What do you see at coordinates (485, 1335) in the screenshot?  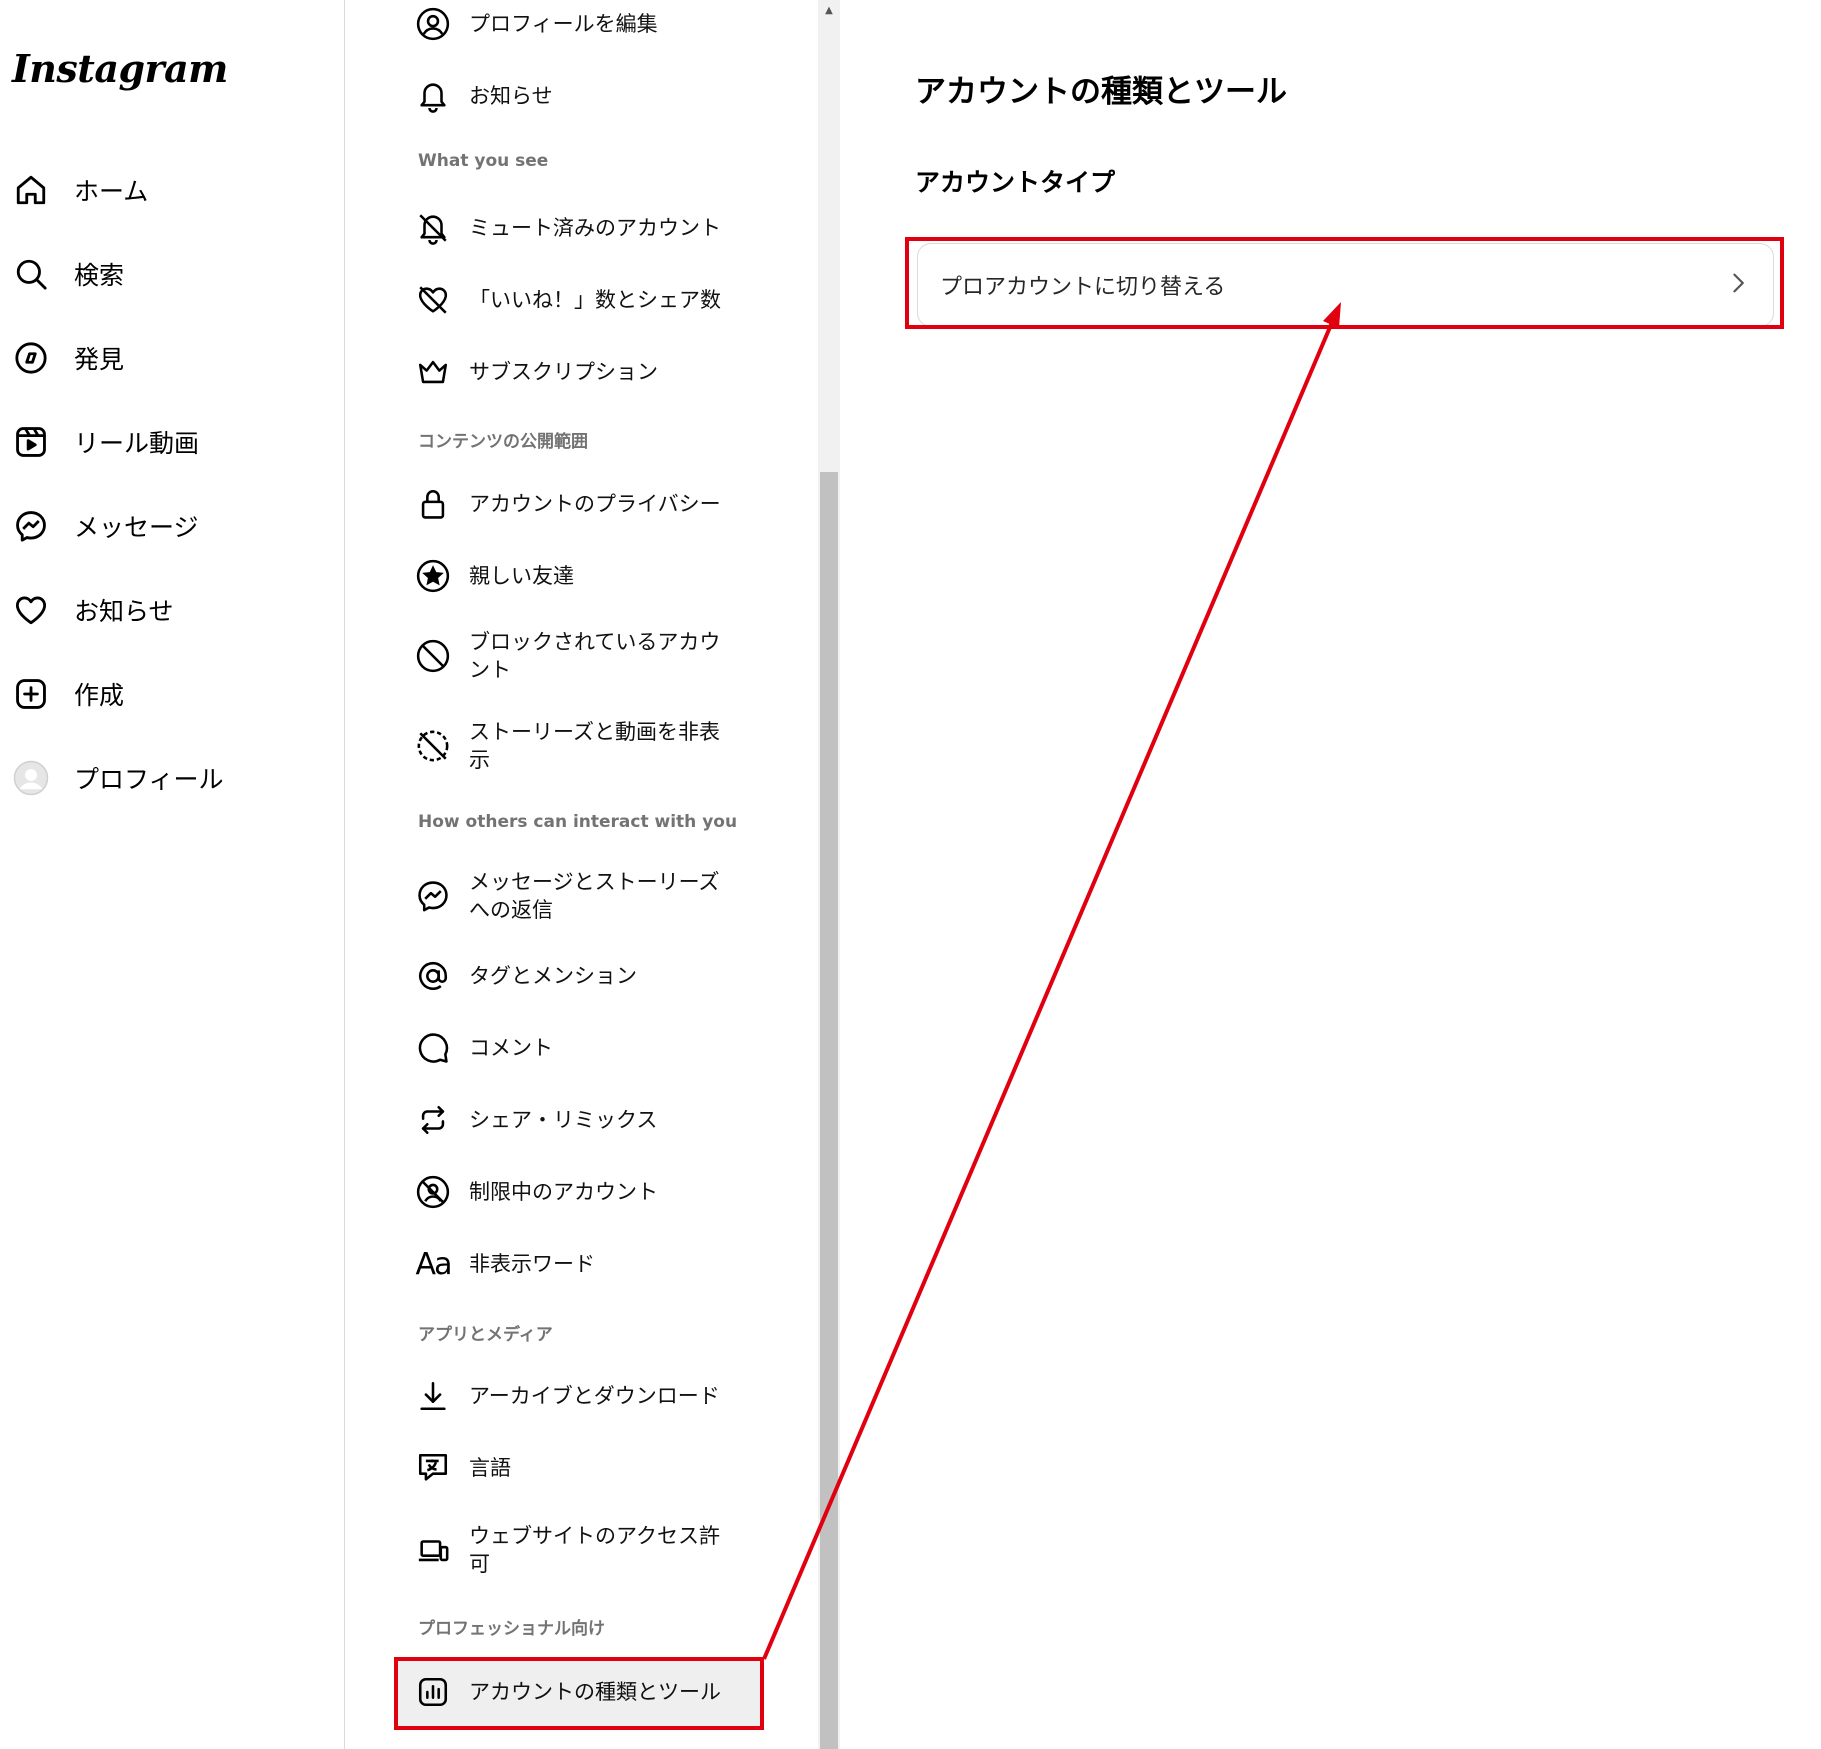 I see `section-heading-apps-media: アプリとメディア` at bounding box center [485, 1335].